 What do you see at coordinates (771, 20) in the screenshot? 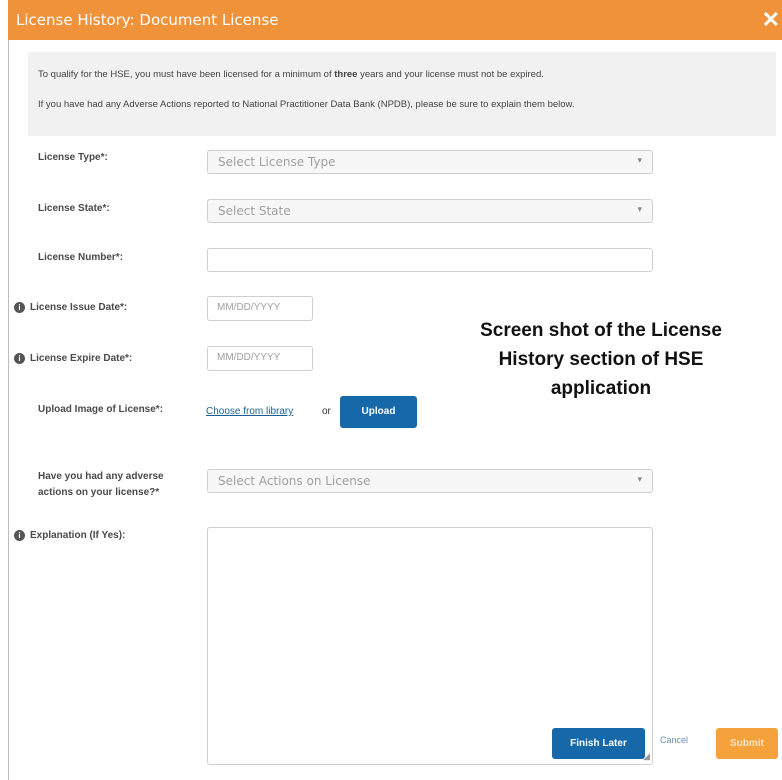
I see `close-icon: ✕` at bounding box center [771, 20].